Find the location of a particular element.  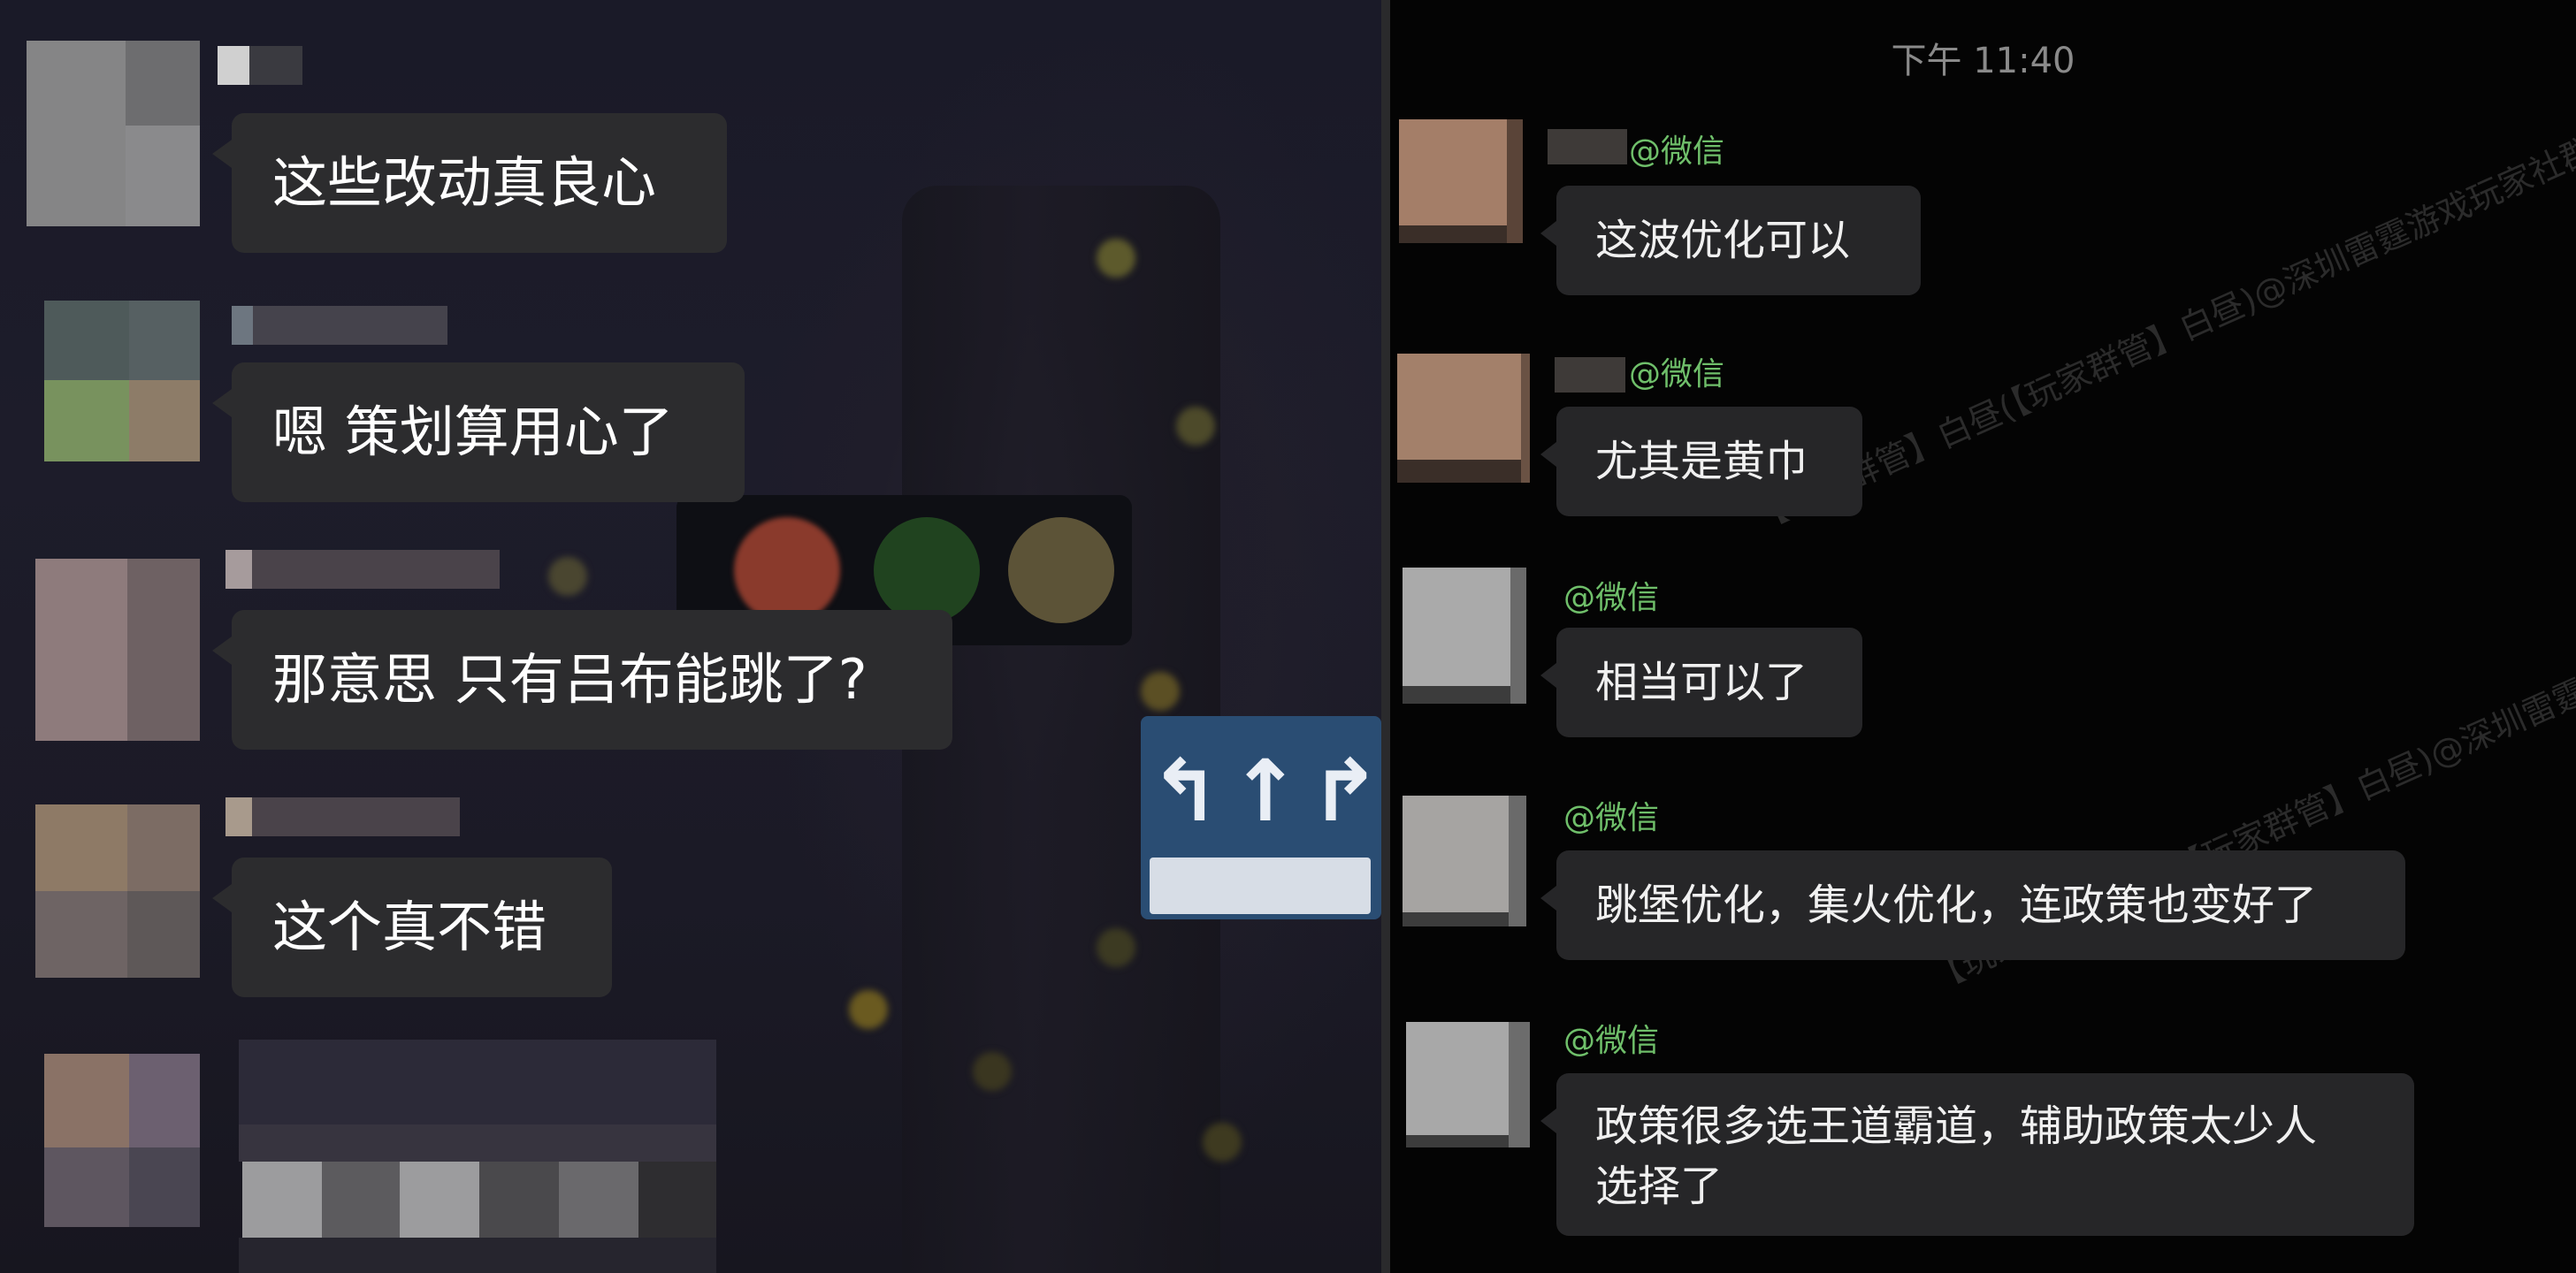

message-text: 政策很多选王道霸道，辅助政策太少人选择了 is located at coordinates (1957, 1156).